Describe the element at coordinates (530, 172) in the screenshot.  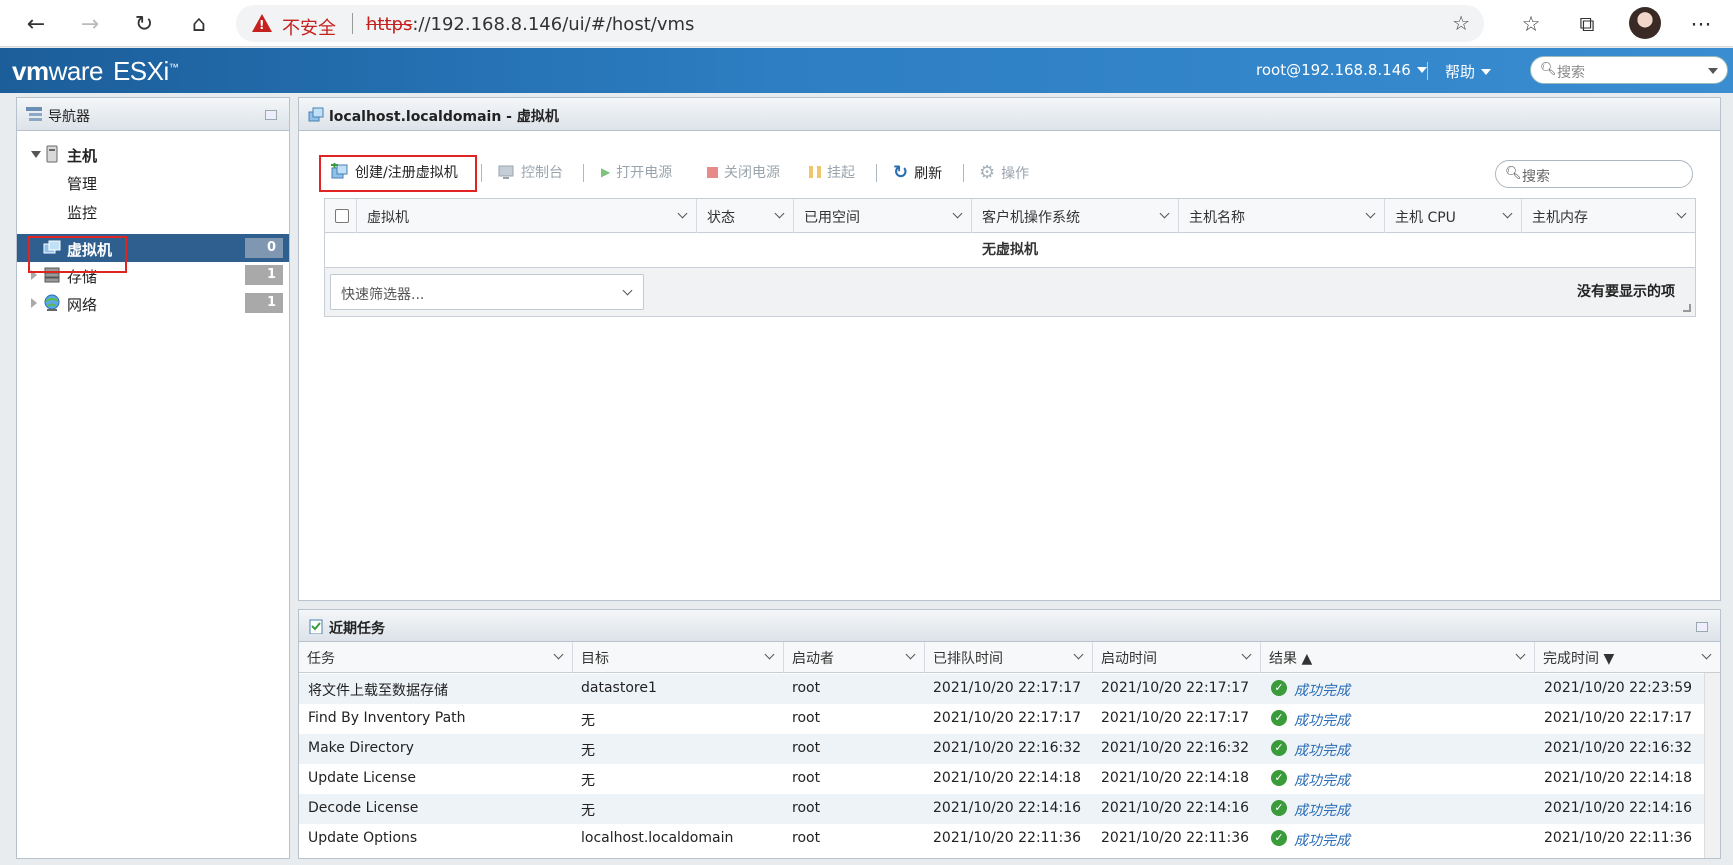
I see `console-button: 控制台` at that location.